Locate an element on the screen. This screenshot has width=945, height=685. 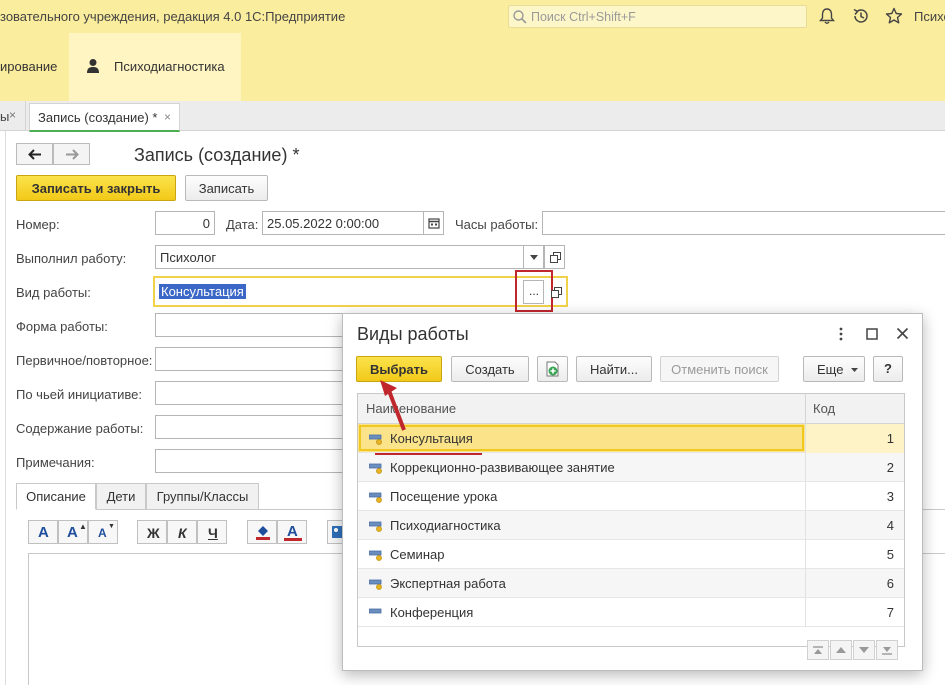
performer-open-button is located at coordinates (554, 257).